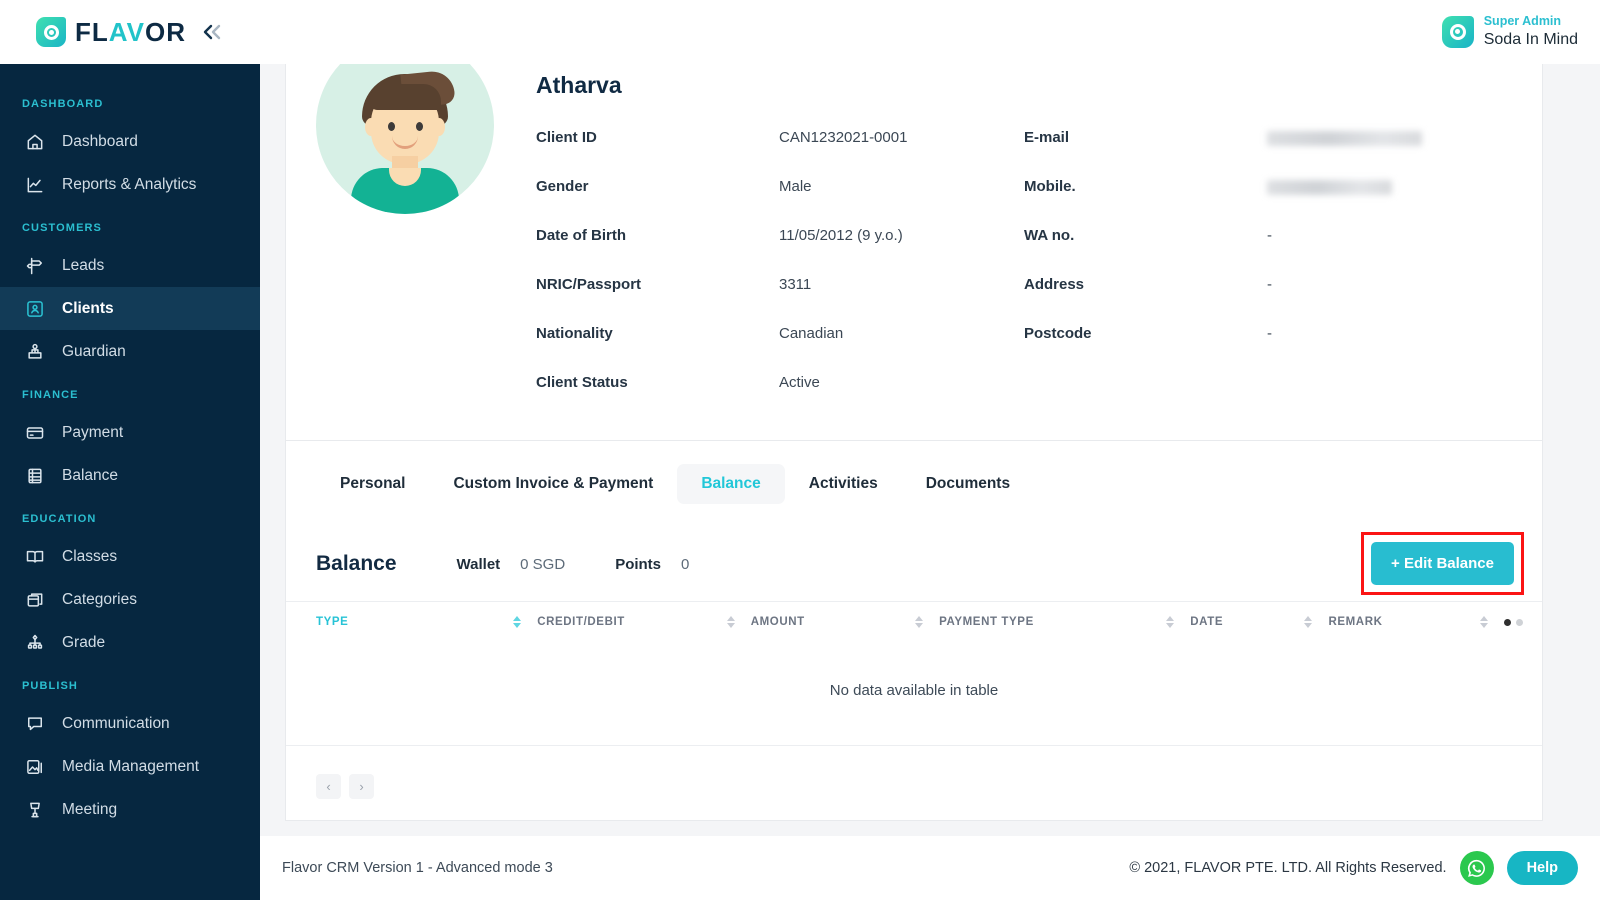  Describe the element at coordinates (90, 809) in the screenshot. I see `sidebar-item-label: Meeting` at that location.